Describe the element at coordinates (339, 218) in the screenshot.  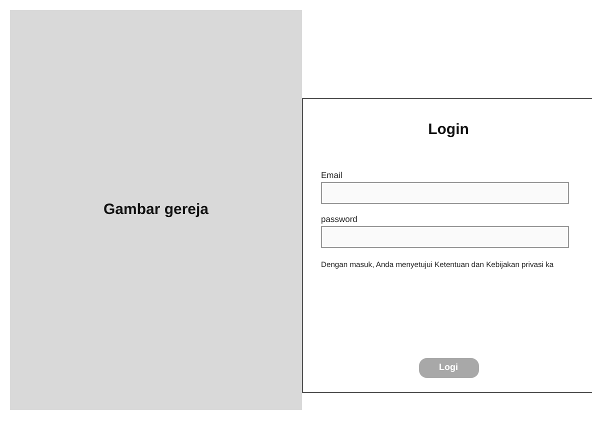
I see `field-label: password` at that location.